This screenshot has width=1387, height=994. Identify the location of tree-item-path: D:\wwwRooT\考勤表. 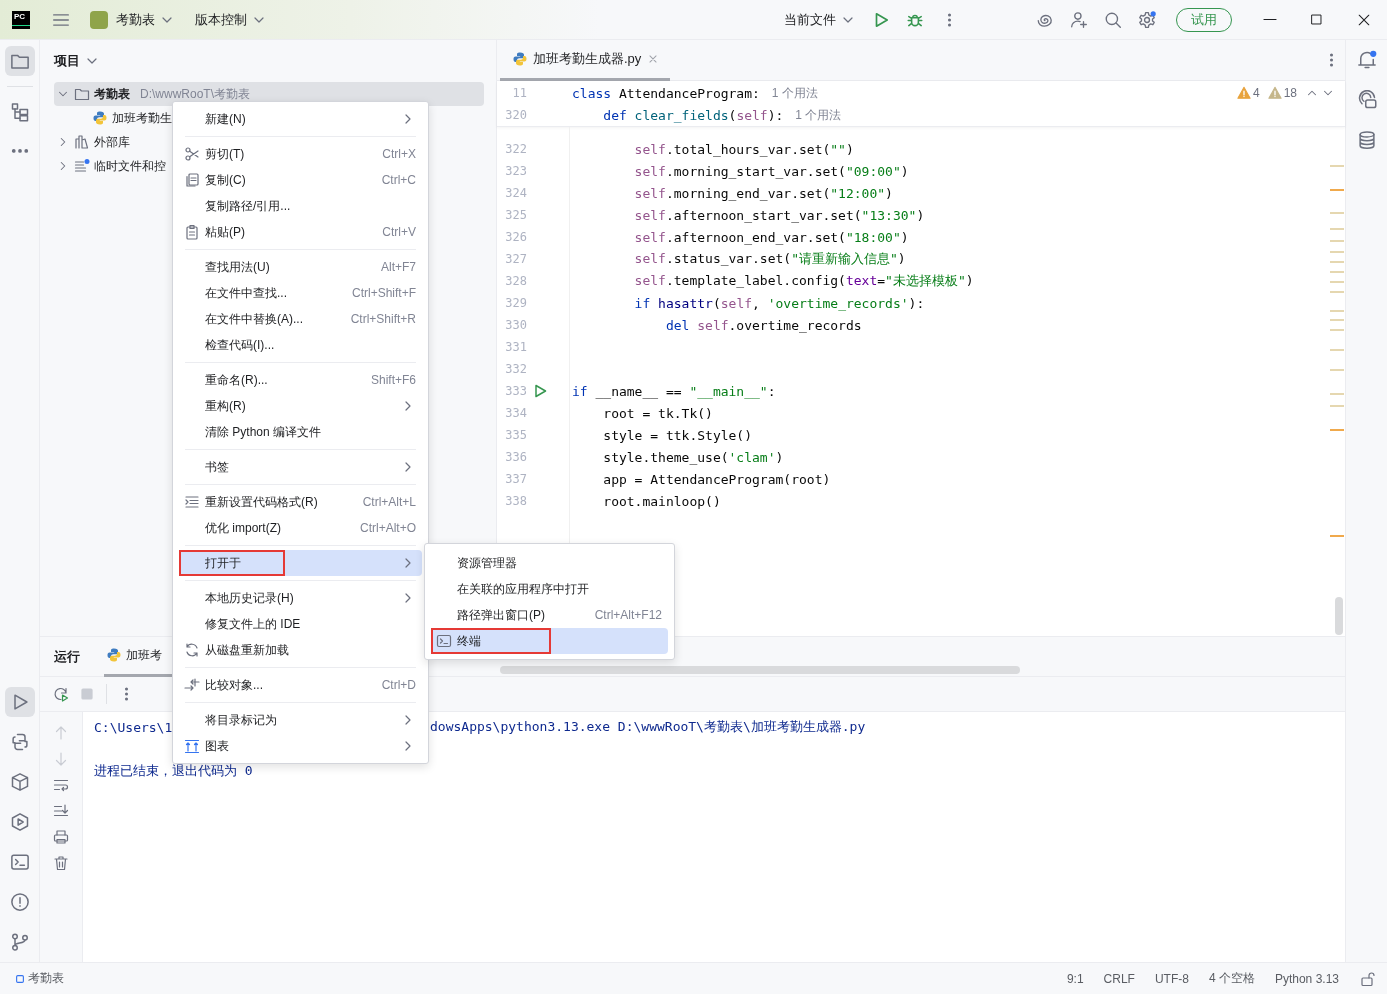
(195, 94).